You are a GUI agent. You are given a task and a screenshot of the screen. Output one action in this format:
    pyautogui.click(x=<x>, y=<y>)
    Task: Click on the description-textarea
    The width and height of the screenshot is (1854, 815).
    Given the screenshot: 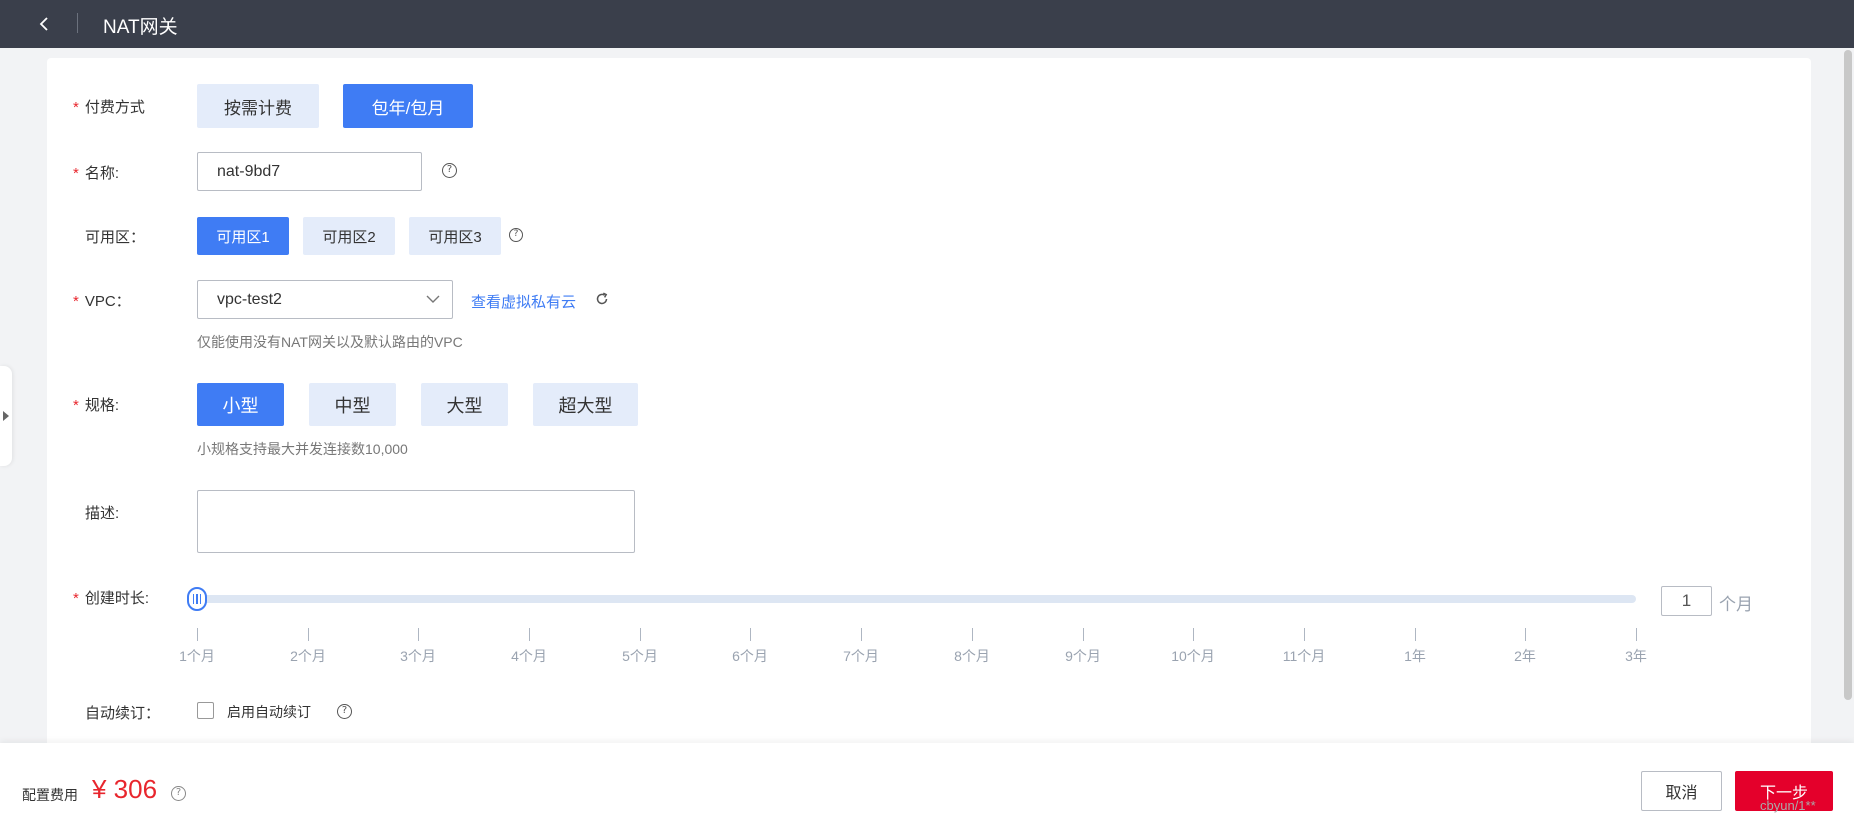 What is the action you would take?
    pyautogui.click(x=416, y=521)
    